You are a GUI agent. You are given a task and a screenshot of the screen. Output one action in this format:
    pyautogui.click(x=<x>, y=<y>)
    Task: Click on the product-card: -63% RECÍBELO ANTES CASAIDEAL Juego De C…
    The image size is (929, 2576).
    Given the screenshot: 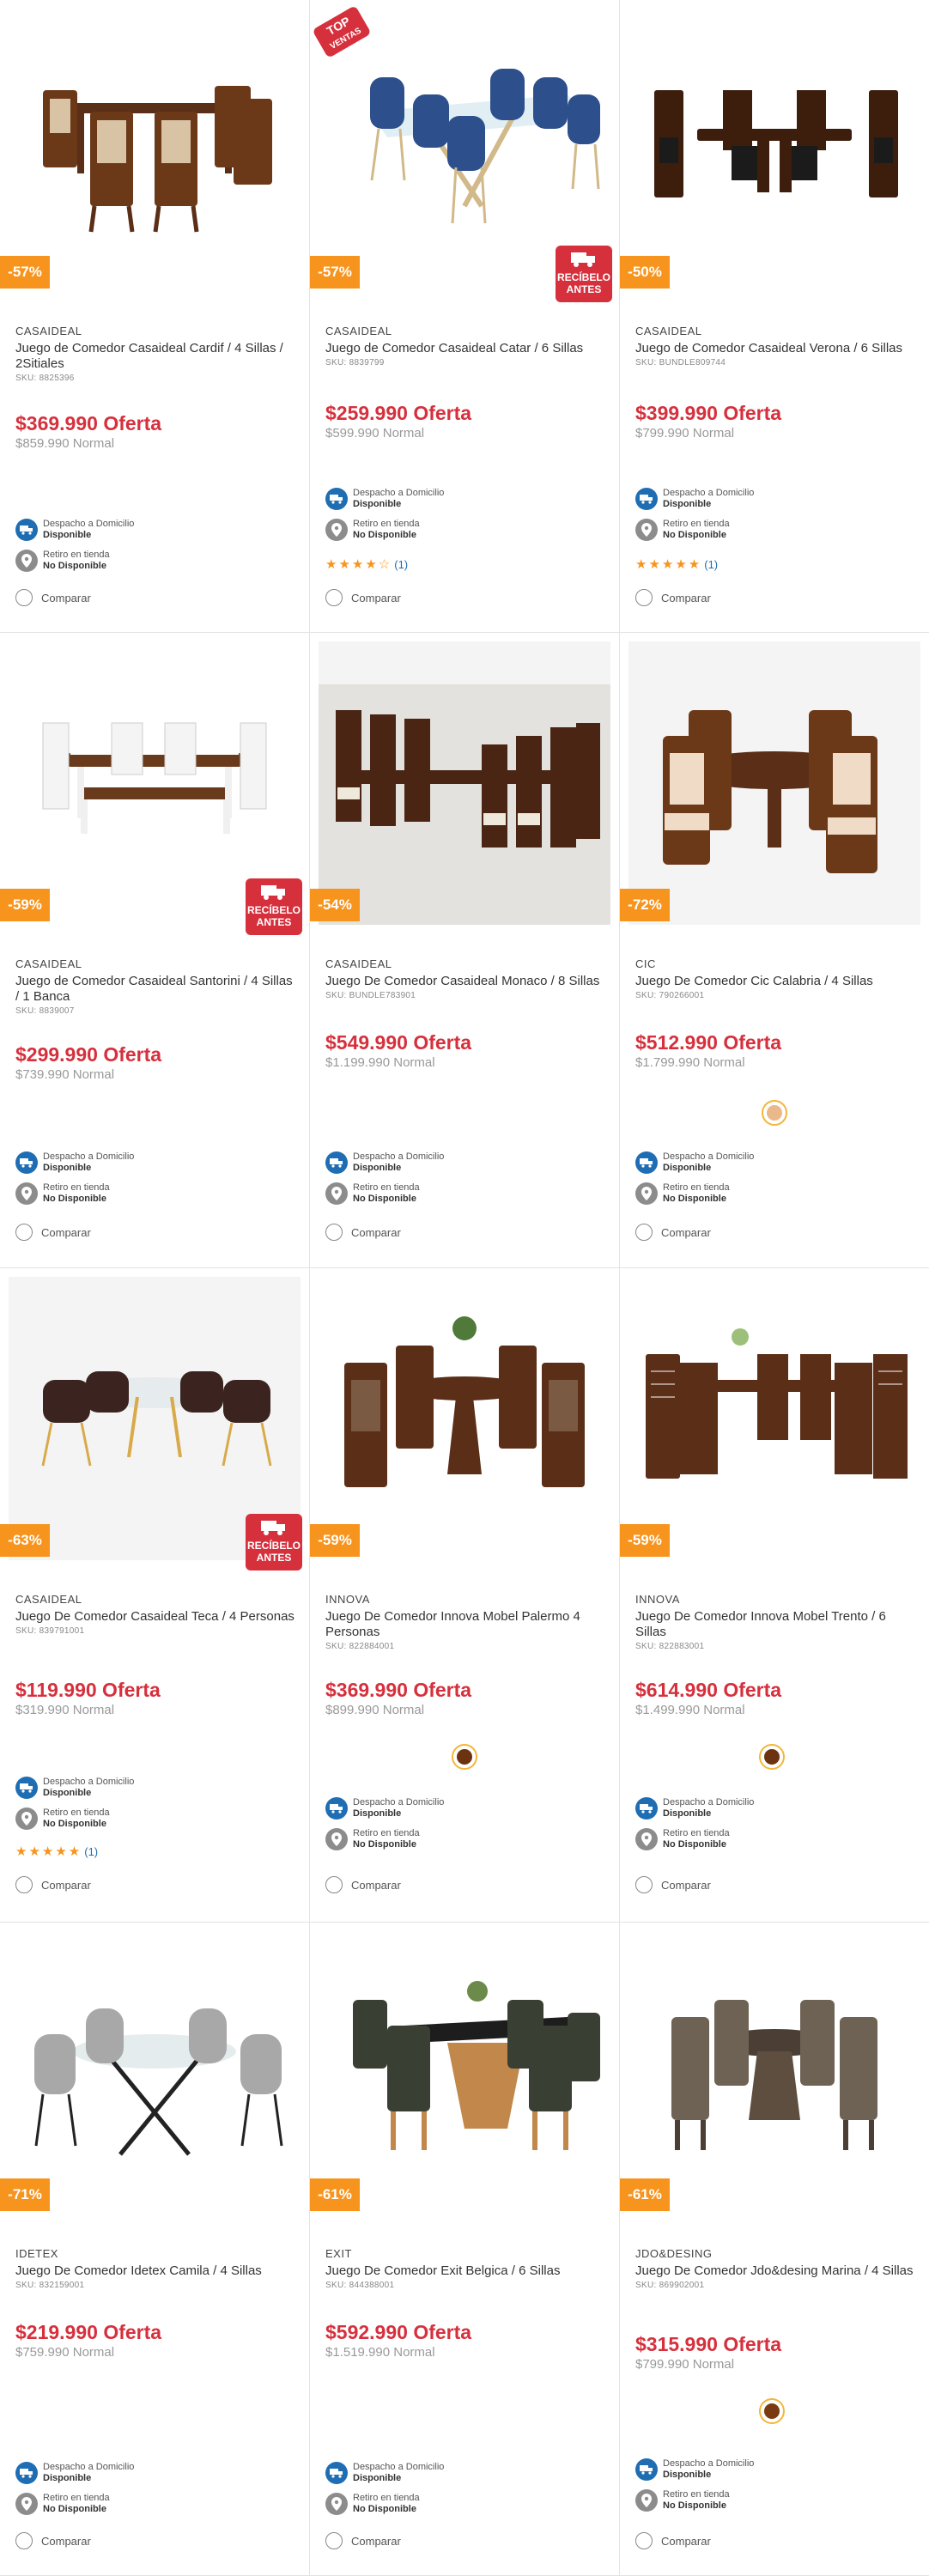 What is the action you would take?
    pyautogui.click(x=155, y=1595)
    